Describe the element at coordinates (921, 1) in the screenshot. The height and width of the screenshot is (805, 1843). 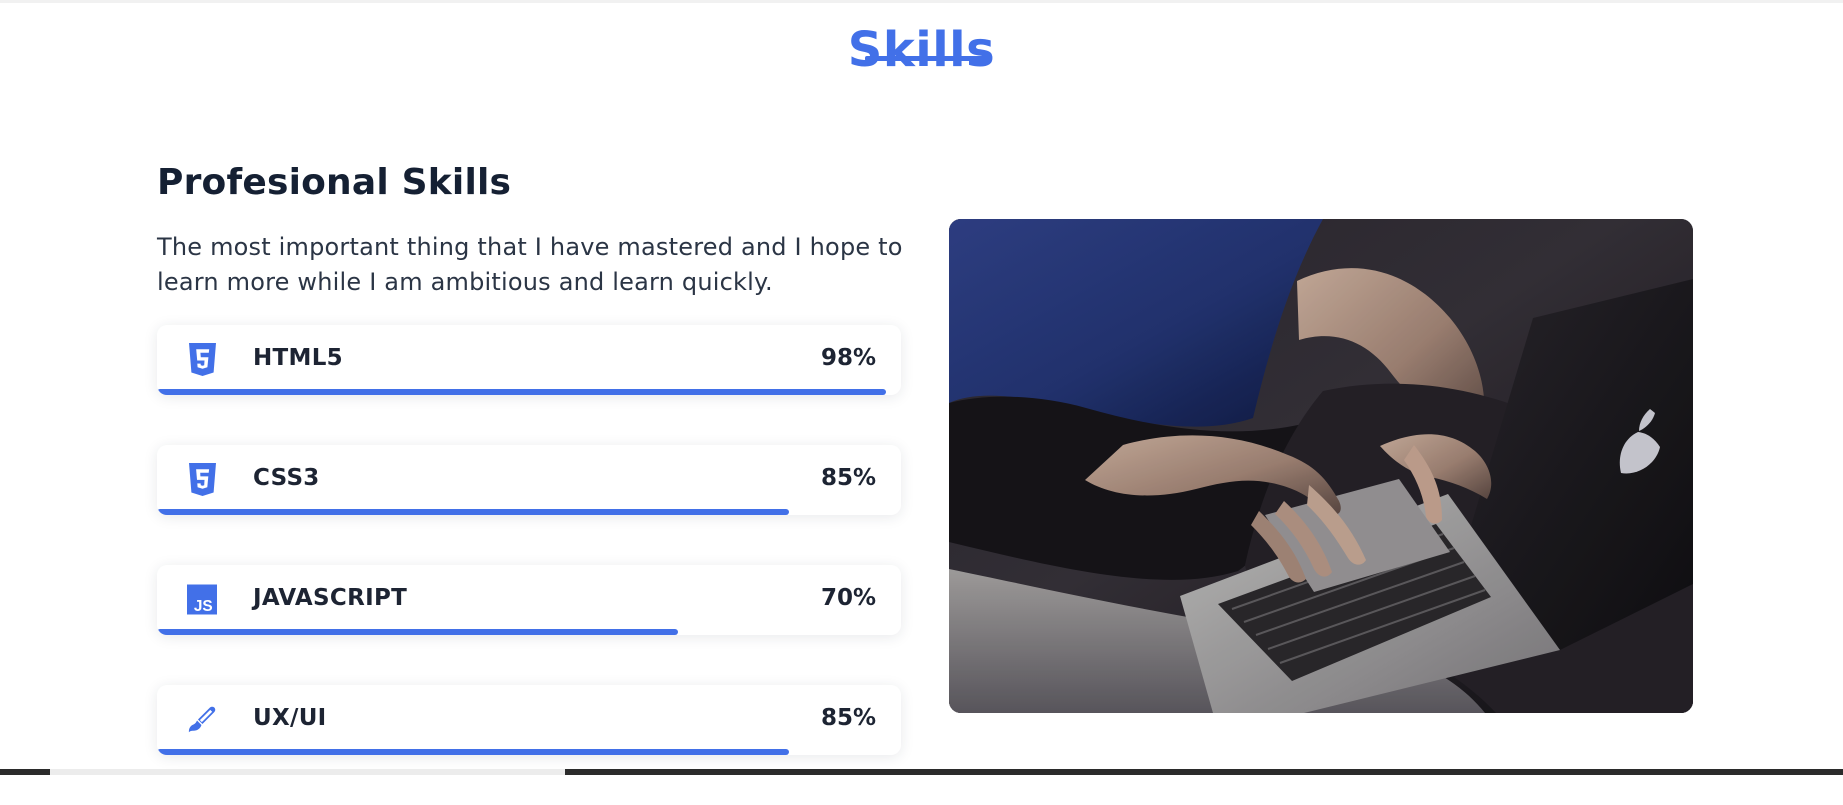
I see `top-border` at that location.